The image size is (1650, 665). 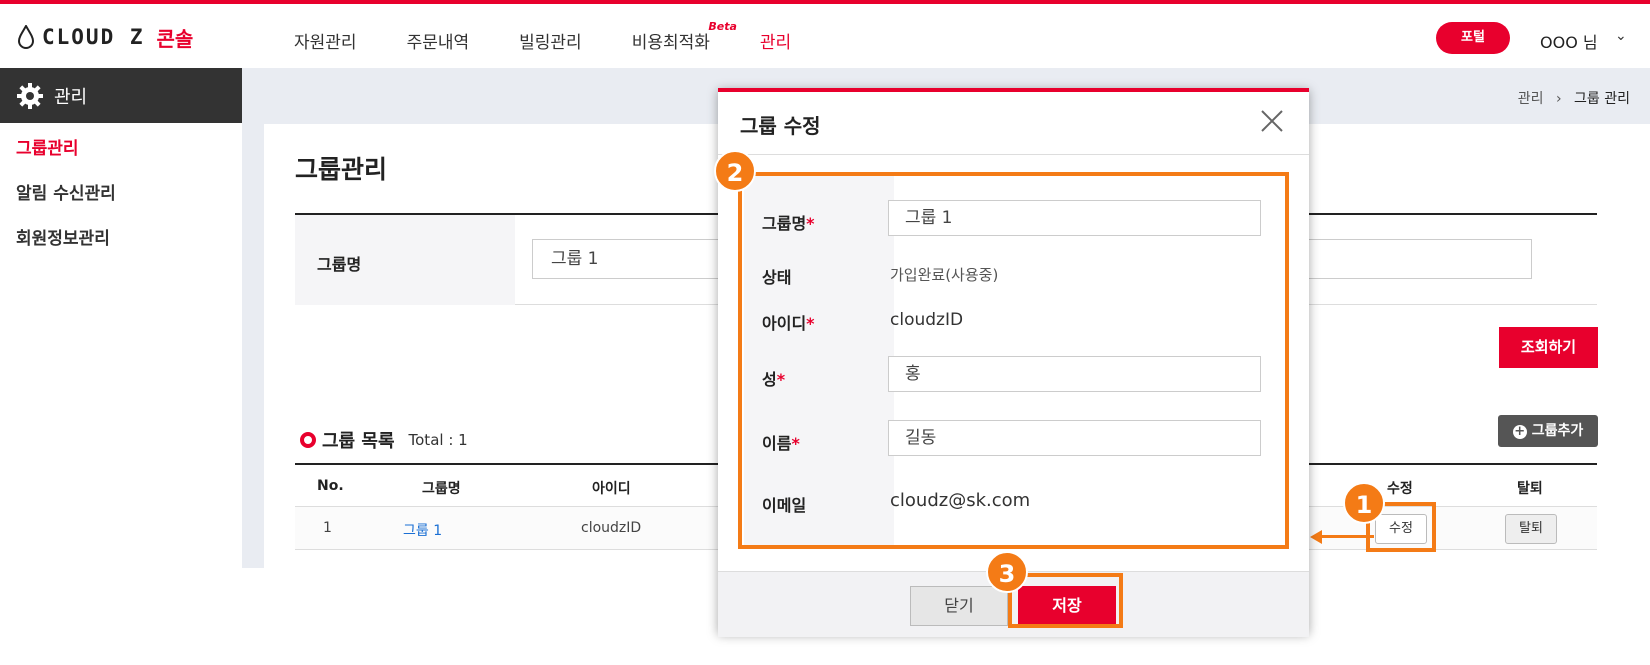 I want to click on nav-item-management: 관리, so click(x=775, y=40).